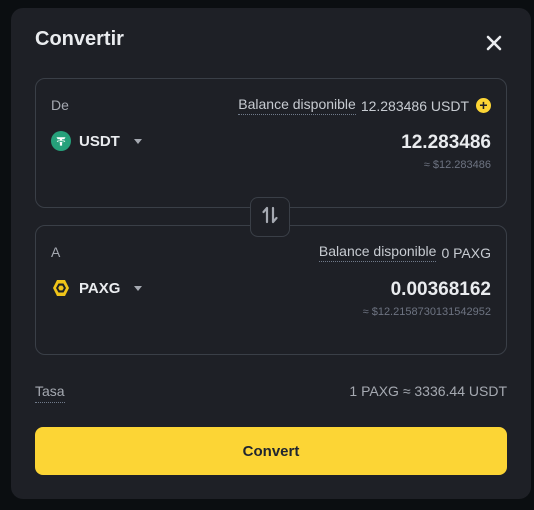 Image resolution: width=534 pixels, height=510 pixels. I want to click on from-balance: Balance disponible 12.283486 USDT +, so click(364, 105).